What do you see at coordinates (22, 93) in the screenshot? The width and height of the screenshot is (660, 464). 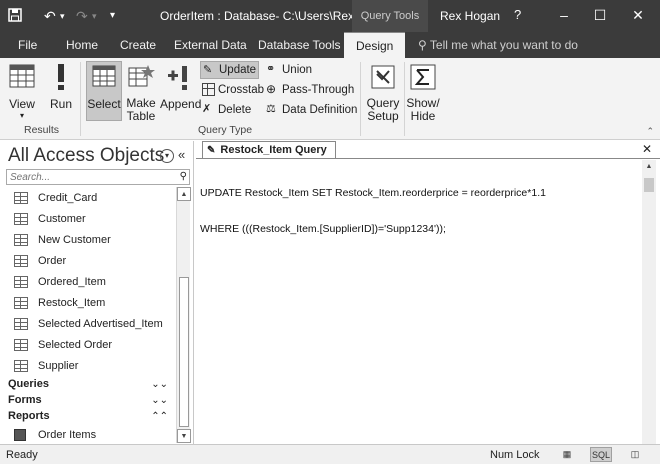 I see `view-button: View ▾` at bounding box center [22, 93].